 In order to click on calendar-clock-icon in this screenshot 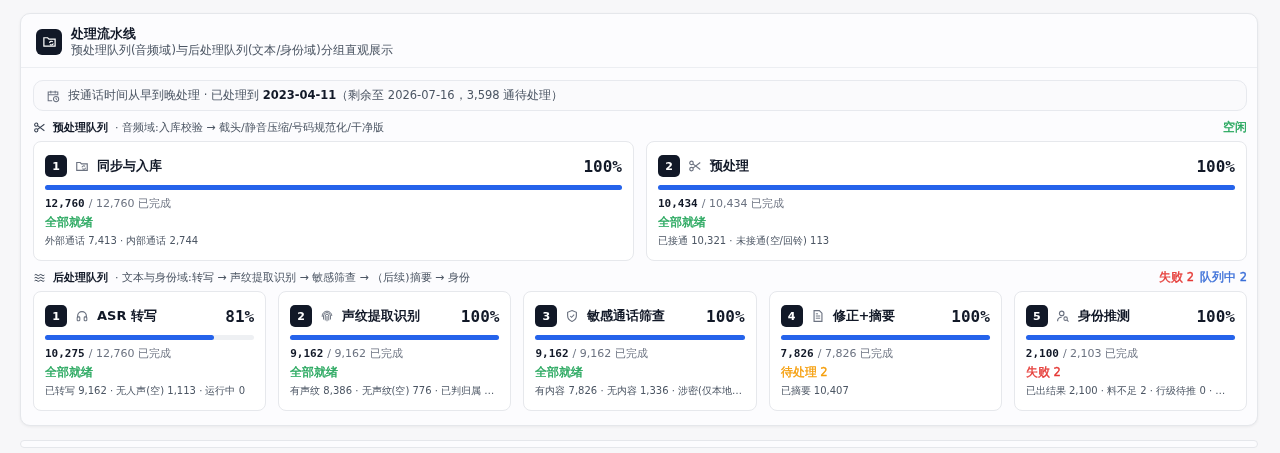, I will do `click(53, 95)`.